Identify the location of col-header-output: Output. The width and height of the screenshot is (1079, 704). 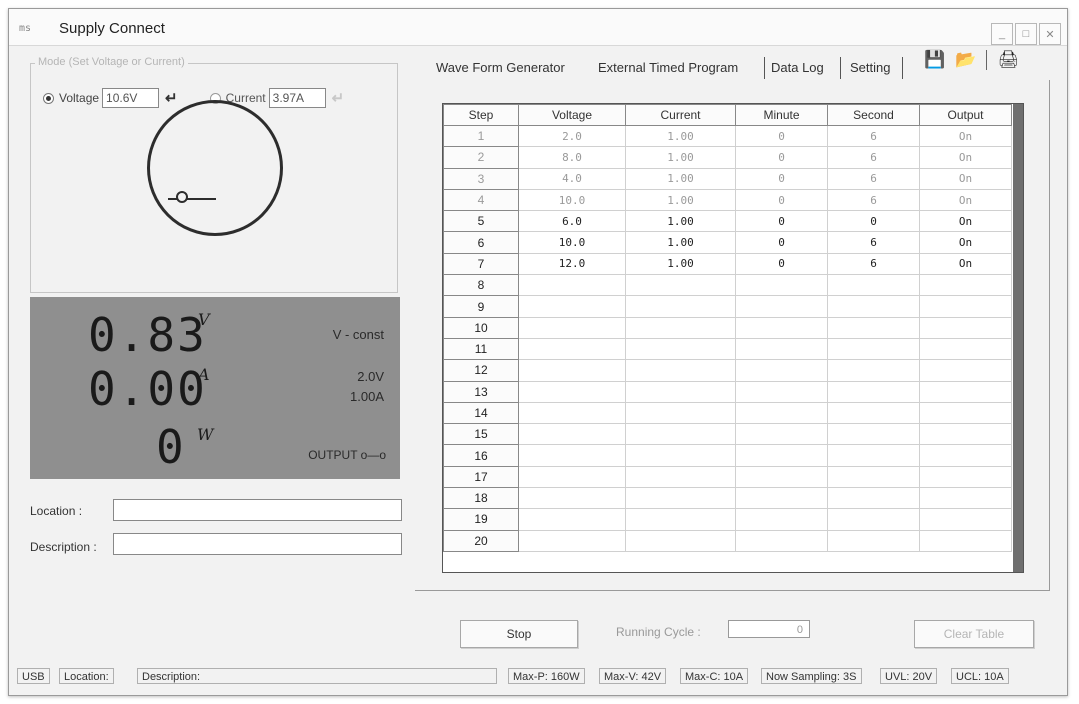
(965, 115).